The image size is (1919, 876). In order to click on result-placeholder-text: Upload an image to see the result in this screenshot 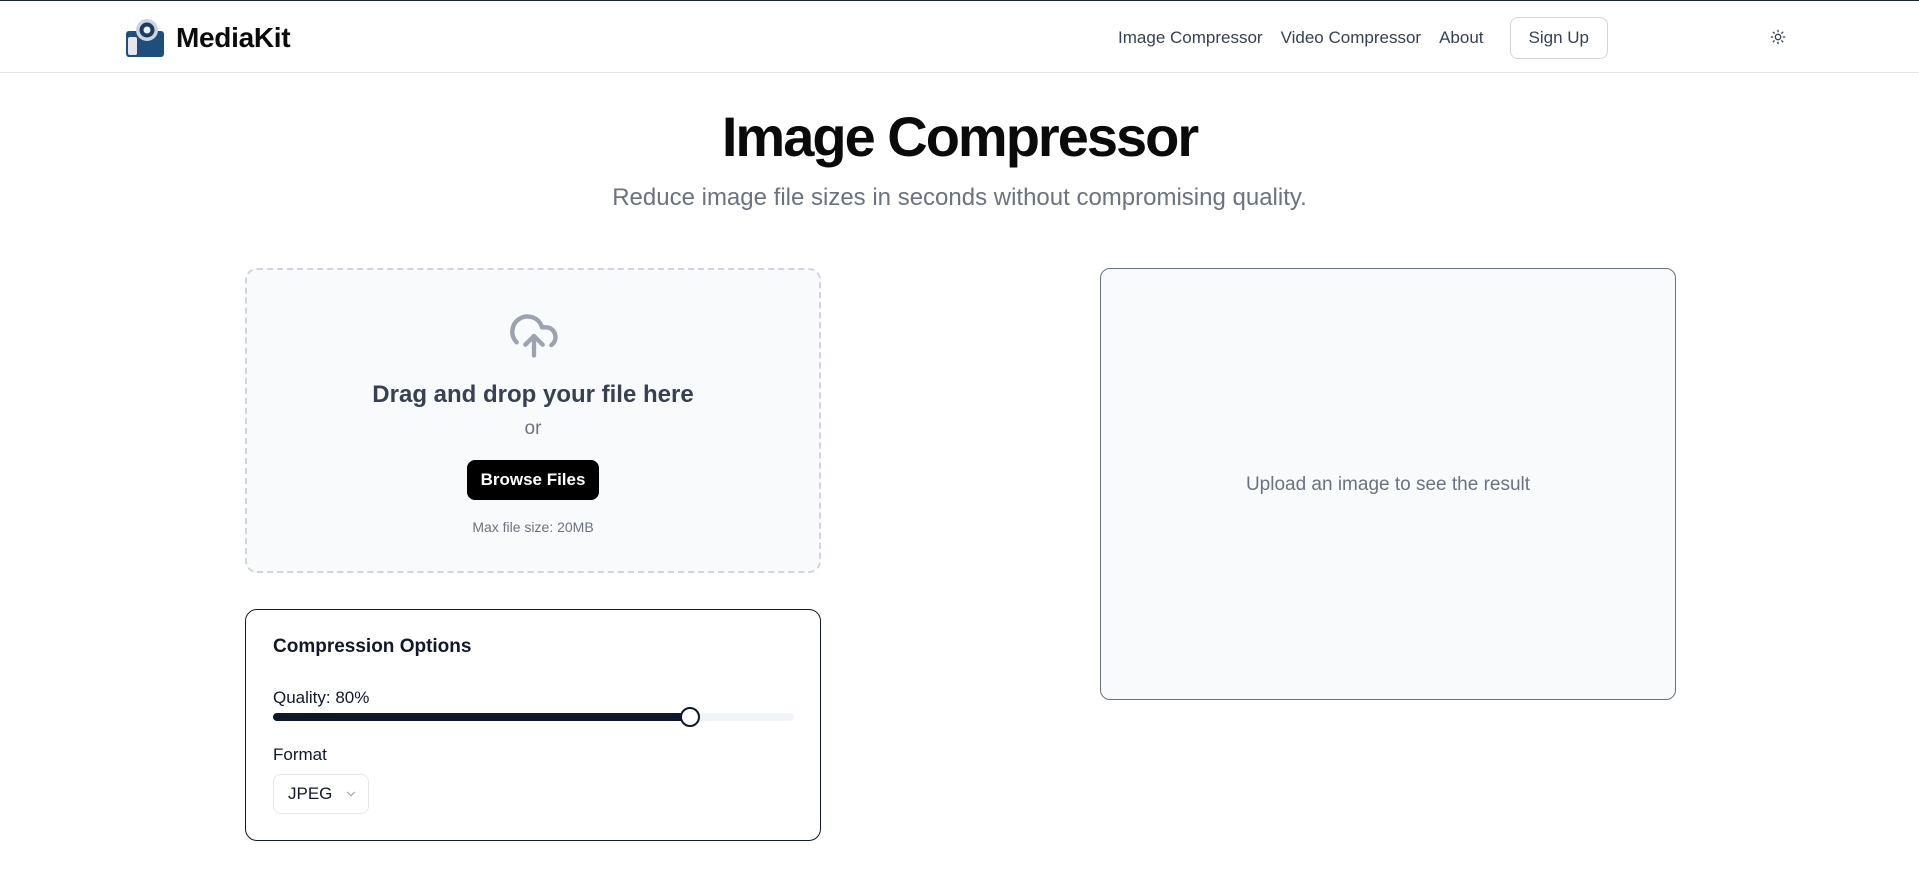, I will do `click(1388, 484)`.